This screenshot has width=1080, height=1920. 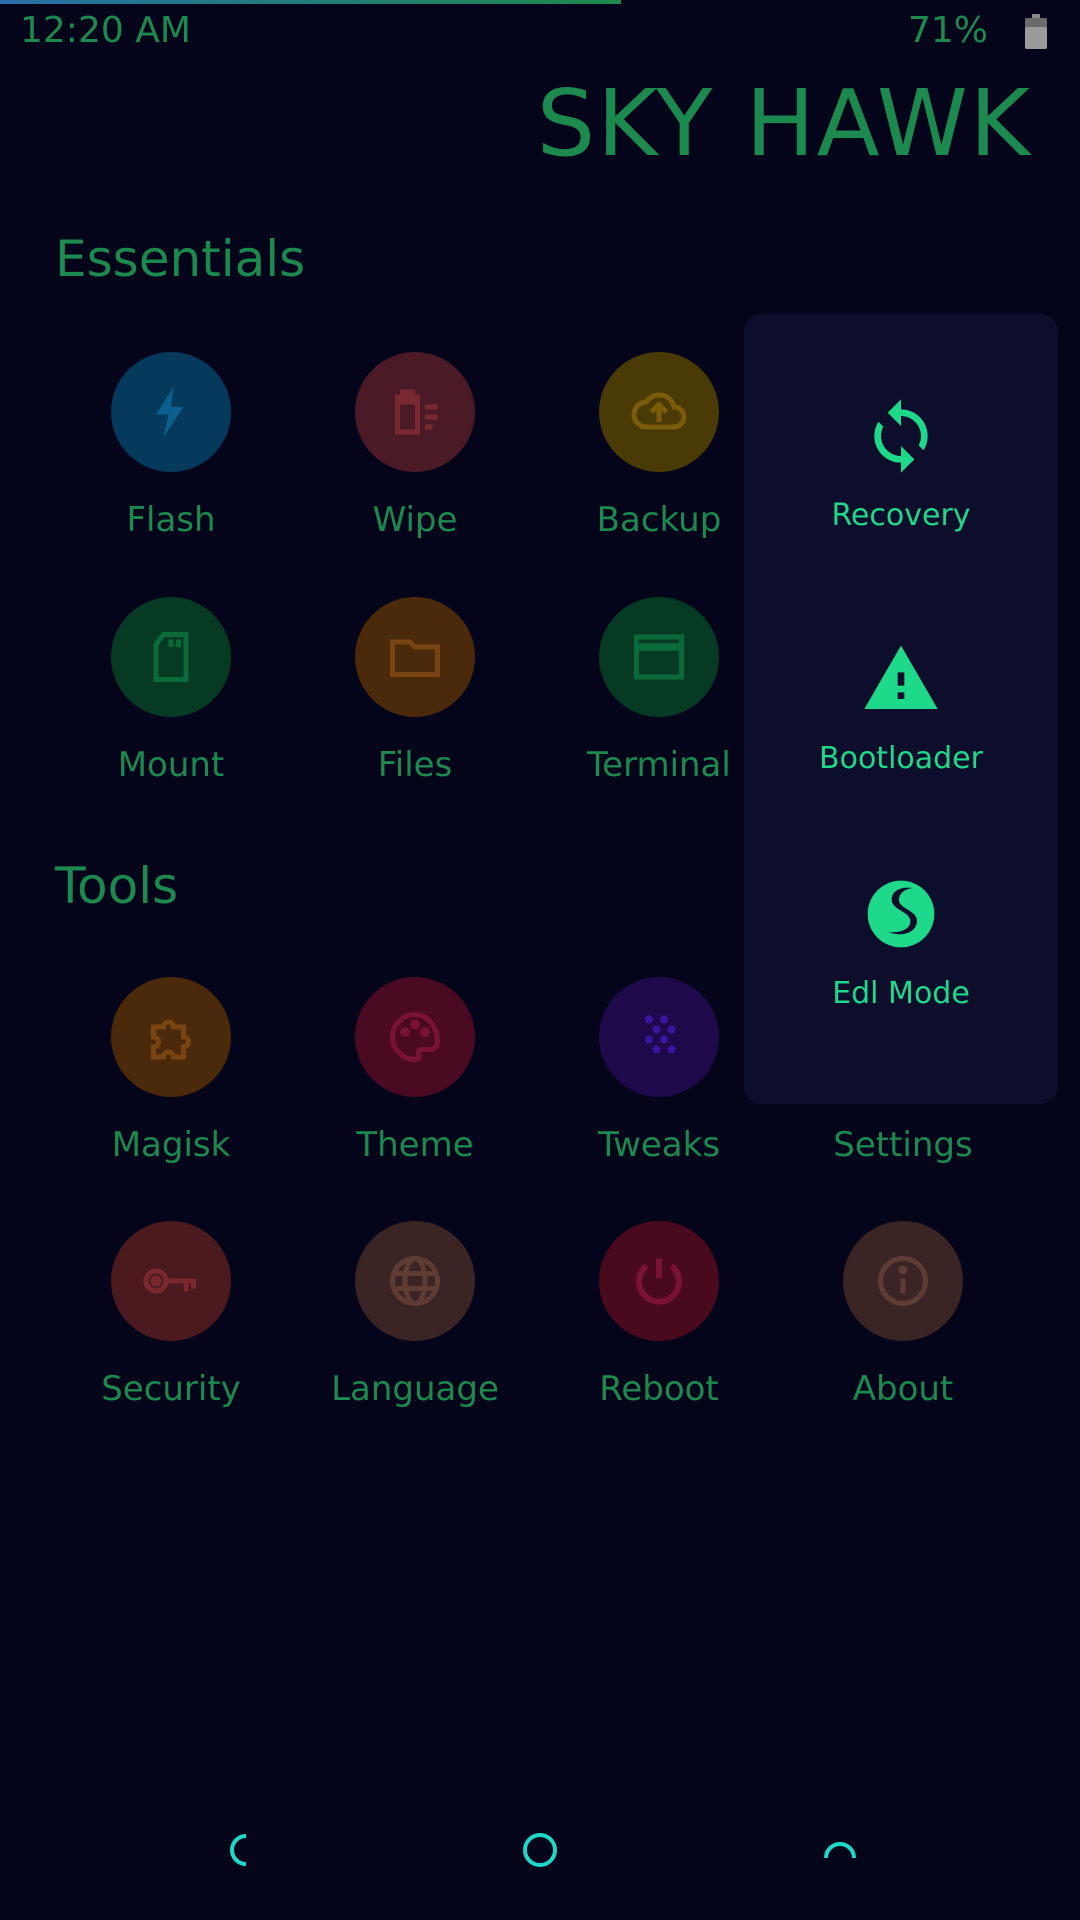 I want to click on tile-magisk: Magisk, so click(x=161, y=1087).